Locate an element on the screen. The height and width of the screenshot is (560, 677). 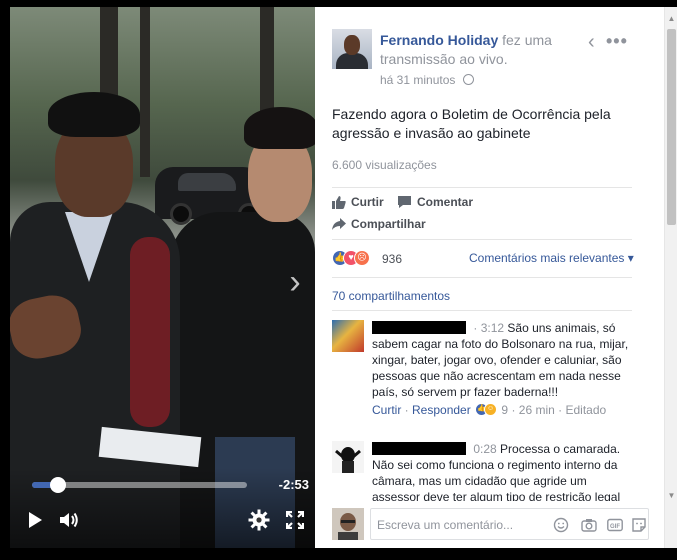
comment-video-time: · 3:12 is located at coordinates (488, 328).